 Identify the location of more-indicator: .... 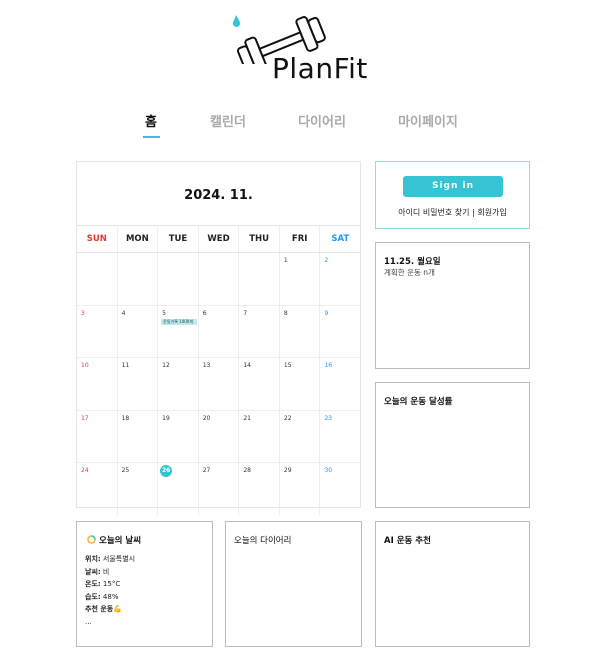
(88, 621).